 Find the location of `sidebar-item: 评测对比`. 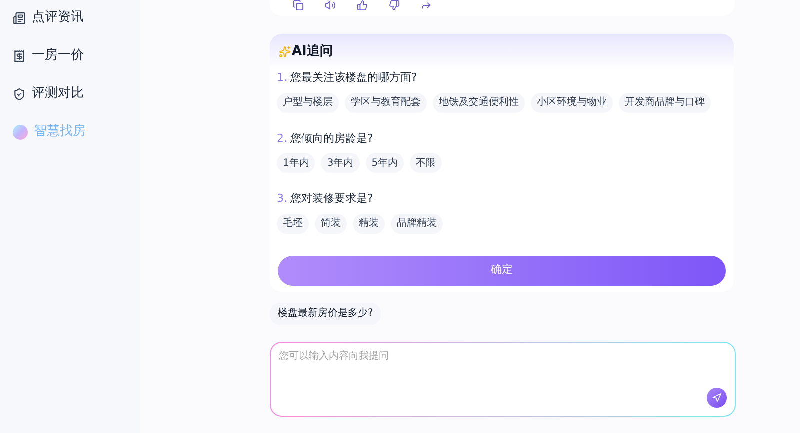

sidebar-item: 评测对比 is located at coordinates (76, 94).